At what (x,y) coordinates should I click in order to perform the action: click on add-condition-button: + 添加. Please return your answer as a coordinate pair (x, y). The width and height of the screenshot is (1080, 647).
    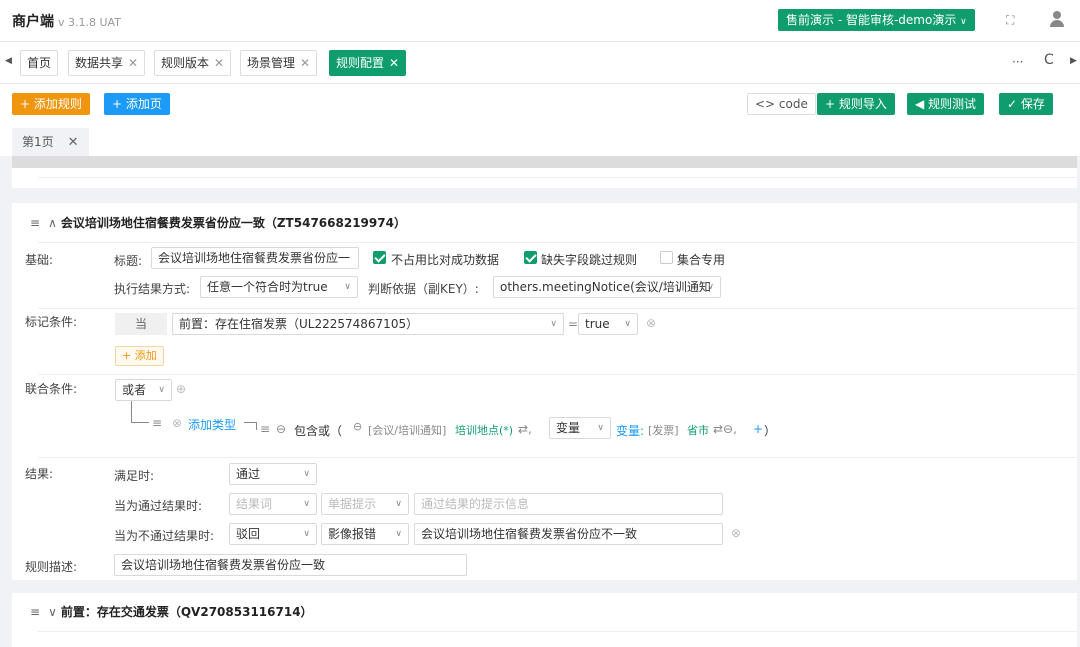
    Looking at the image, I should click on (139, 356).